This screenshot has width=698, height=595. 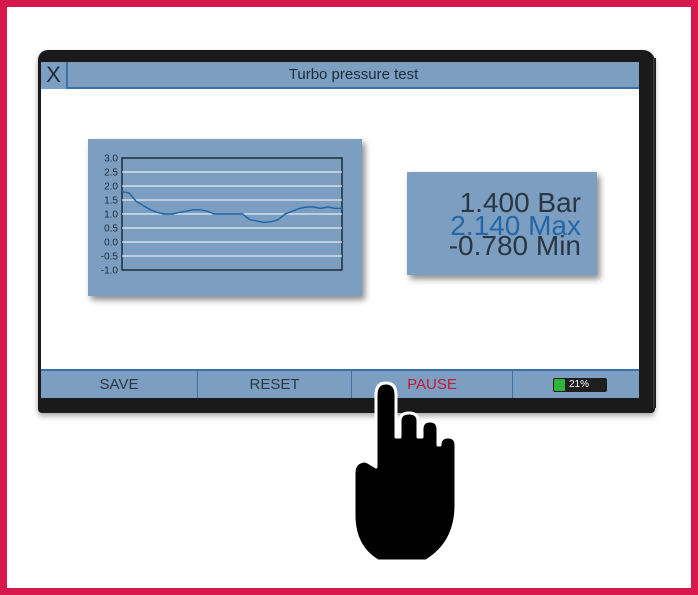 I want to click on y-tick-label: 1.5, so click(x=111, y=201).